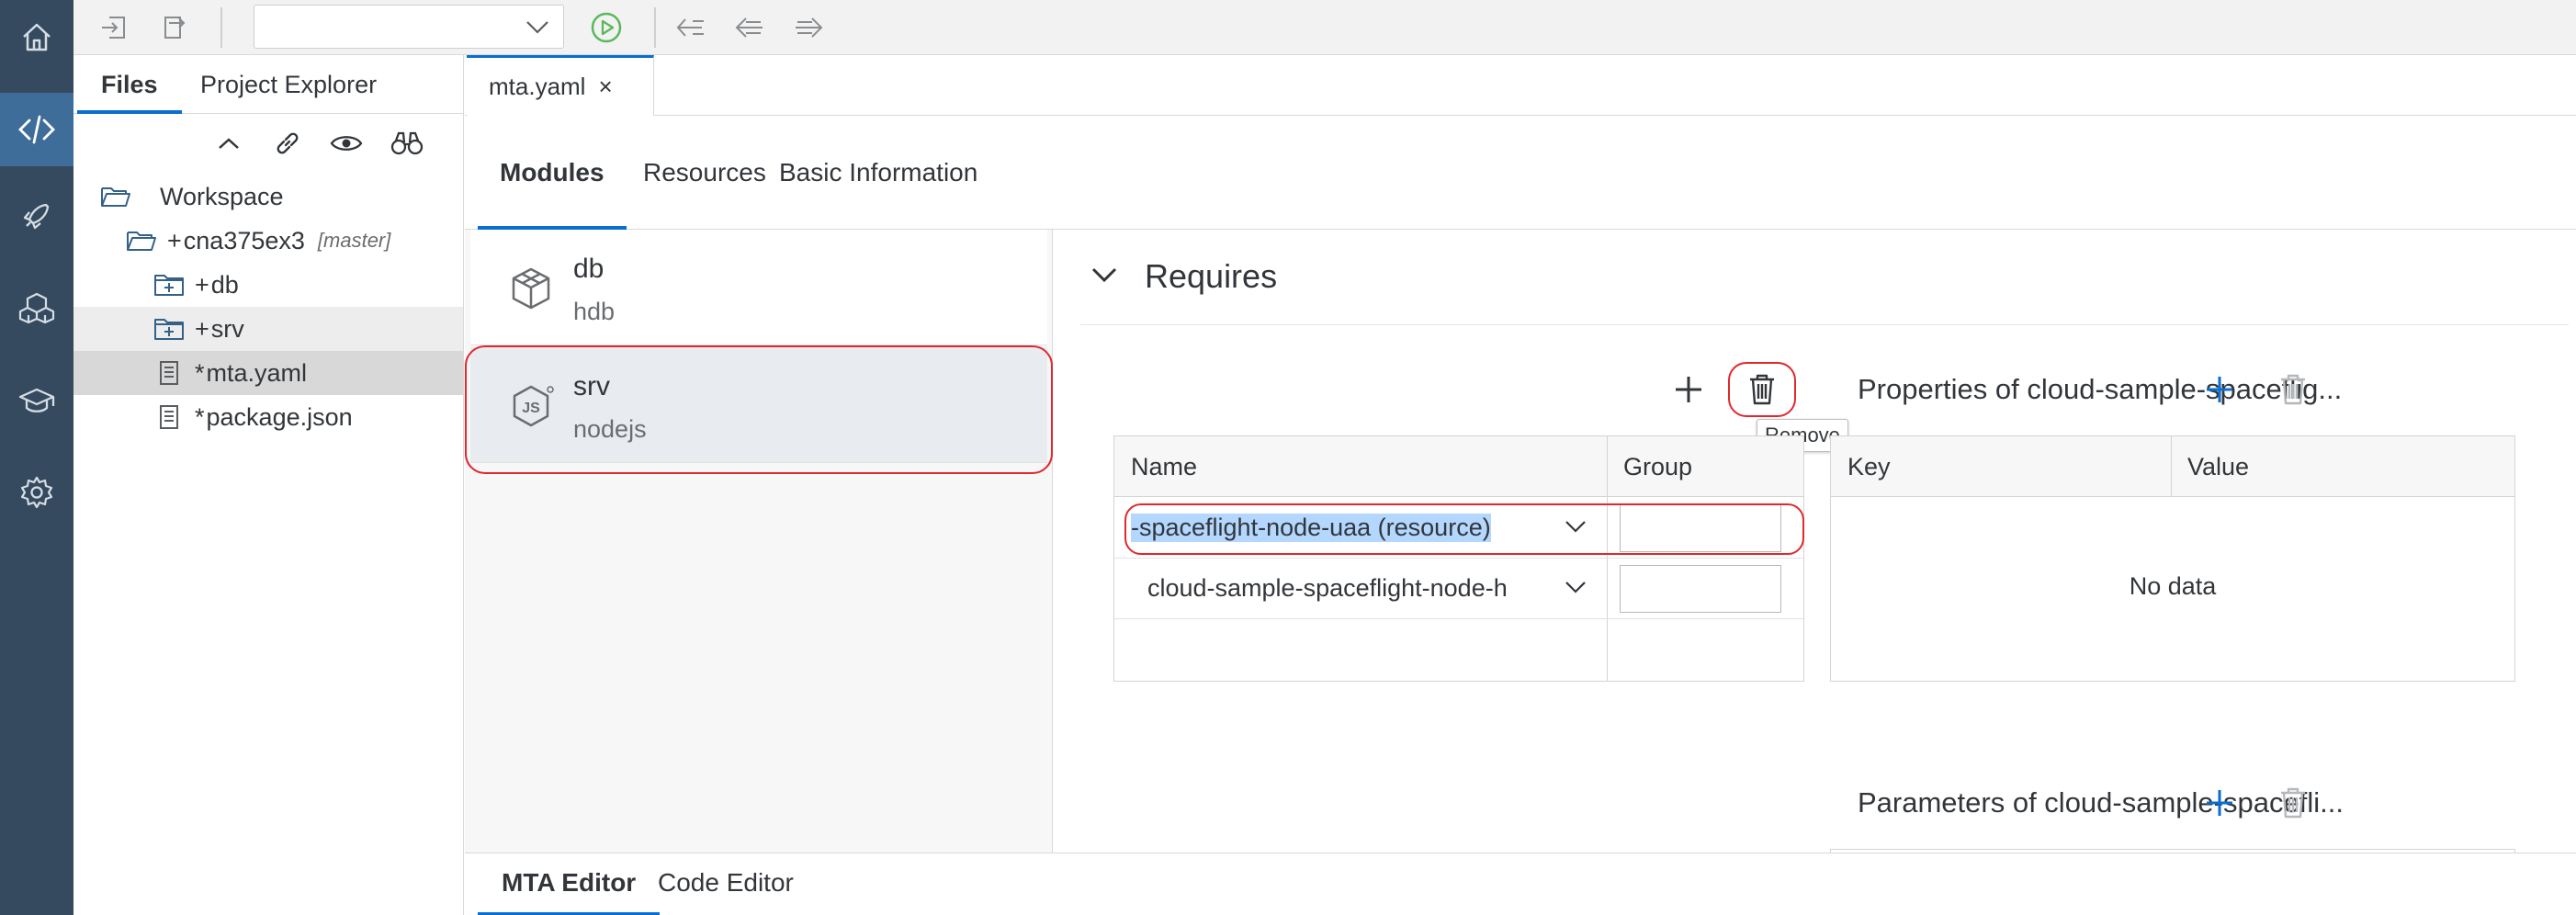  I want to click on tree-item-db: + db, so click(268, 285).